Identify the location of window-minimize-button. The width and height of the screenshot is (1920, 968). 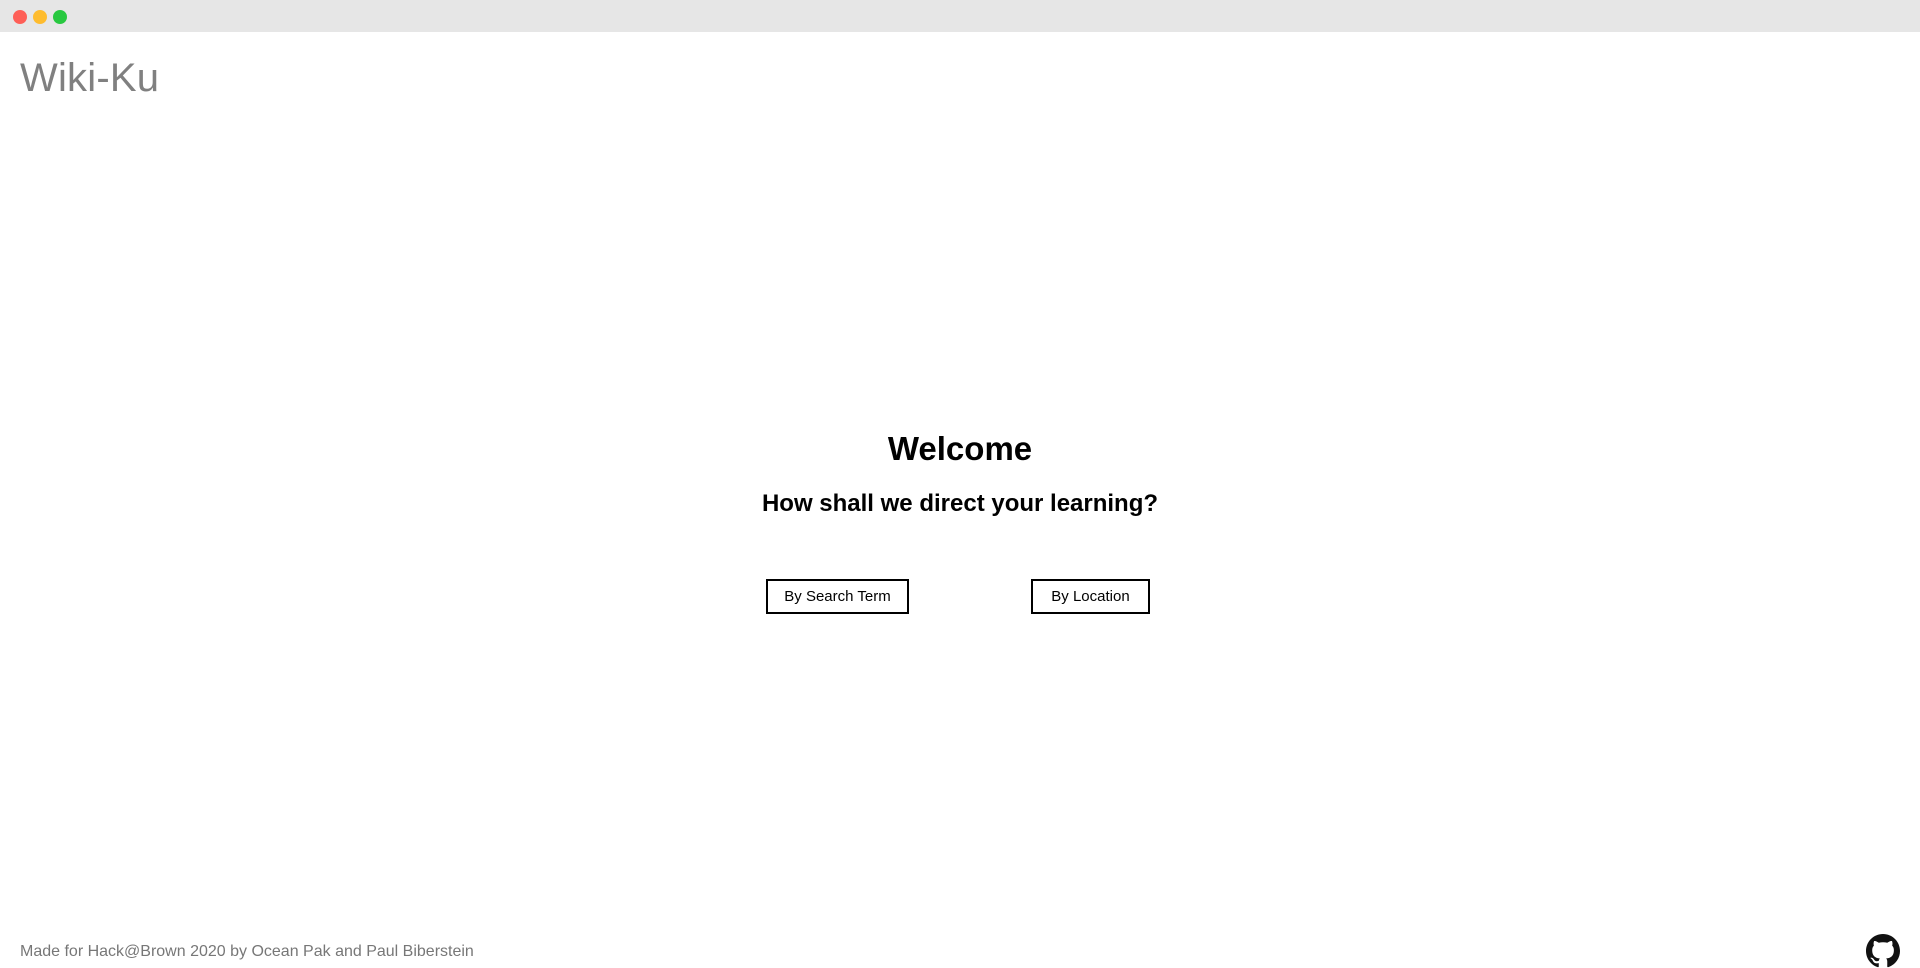
(40, 17).